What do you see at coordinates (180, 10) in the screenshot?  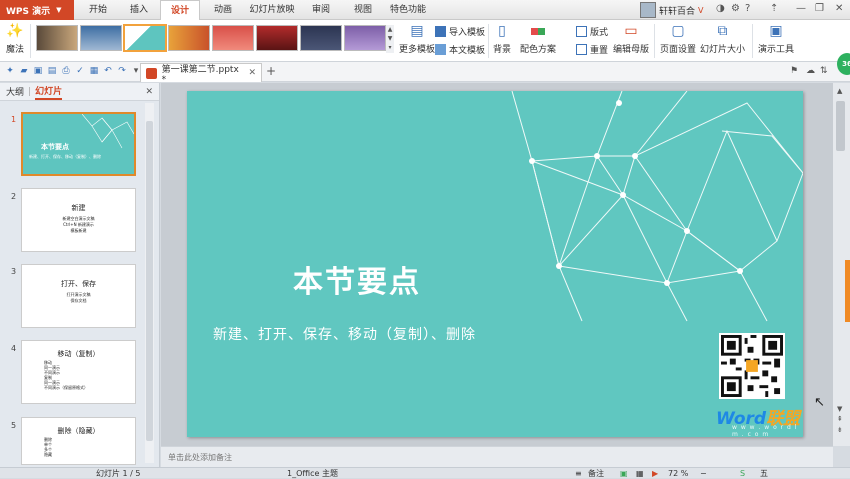 I see `tab-design: 设计` at bounding box center [180, 10].